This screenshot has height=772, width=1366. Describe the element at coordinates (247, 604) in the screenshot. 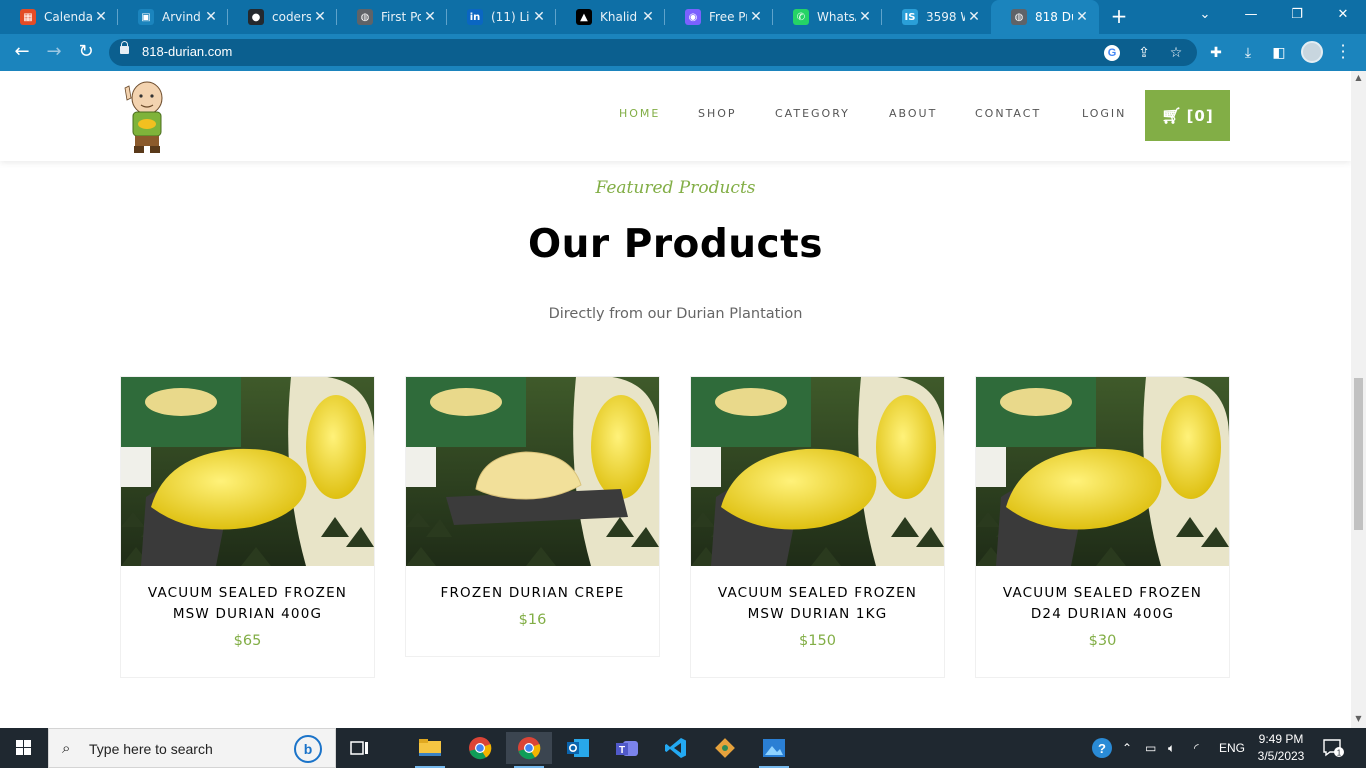

I see `product-name: VACUUM SEALED FROZEN MSW DURIAN 400G` at that location.